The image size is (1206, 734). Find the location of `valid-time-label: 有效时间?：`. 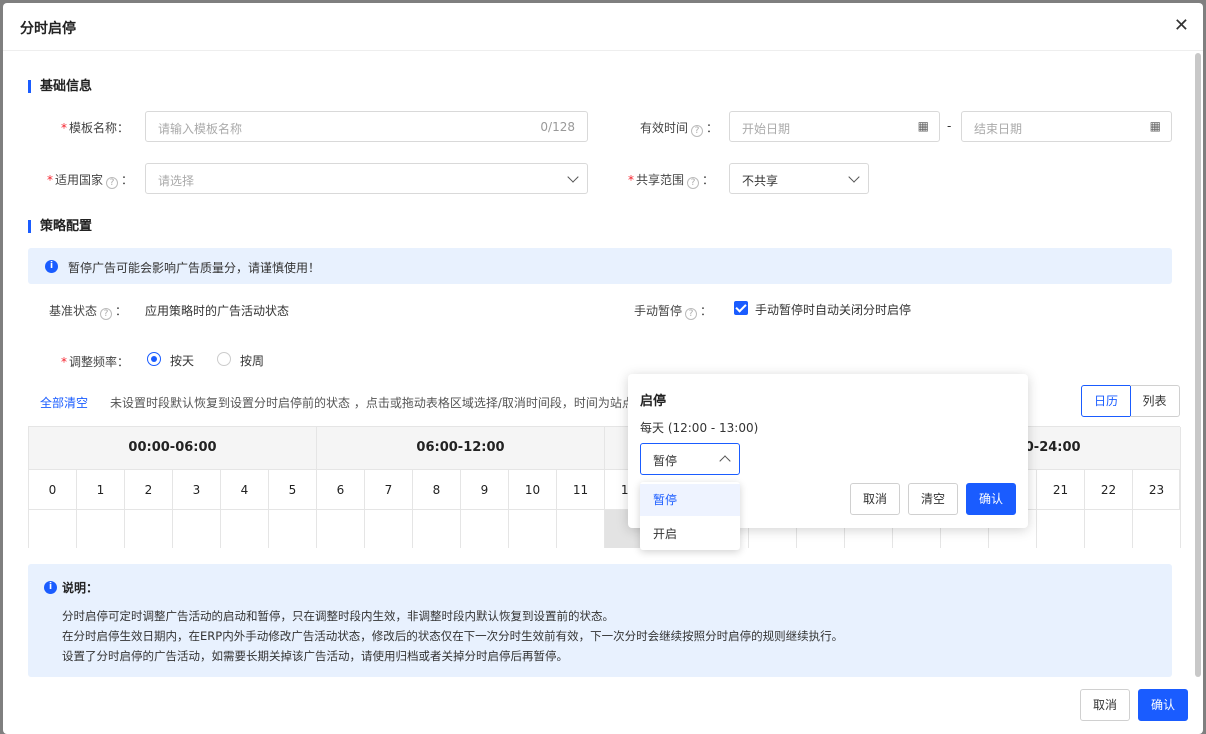

valid-time-label: 有效时间?： is located at coordinates (679, 129).